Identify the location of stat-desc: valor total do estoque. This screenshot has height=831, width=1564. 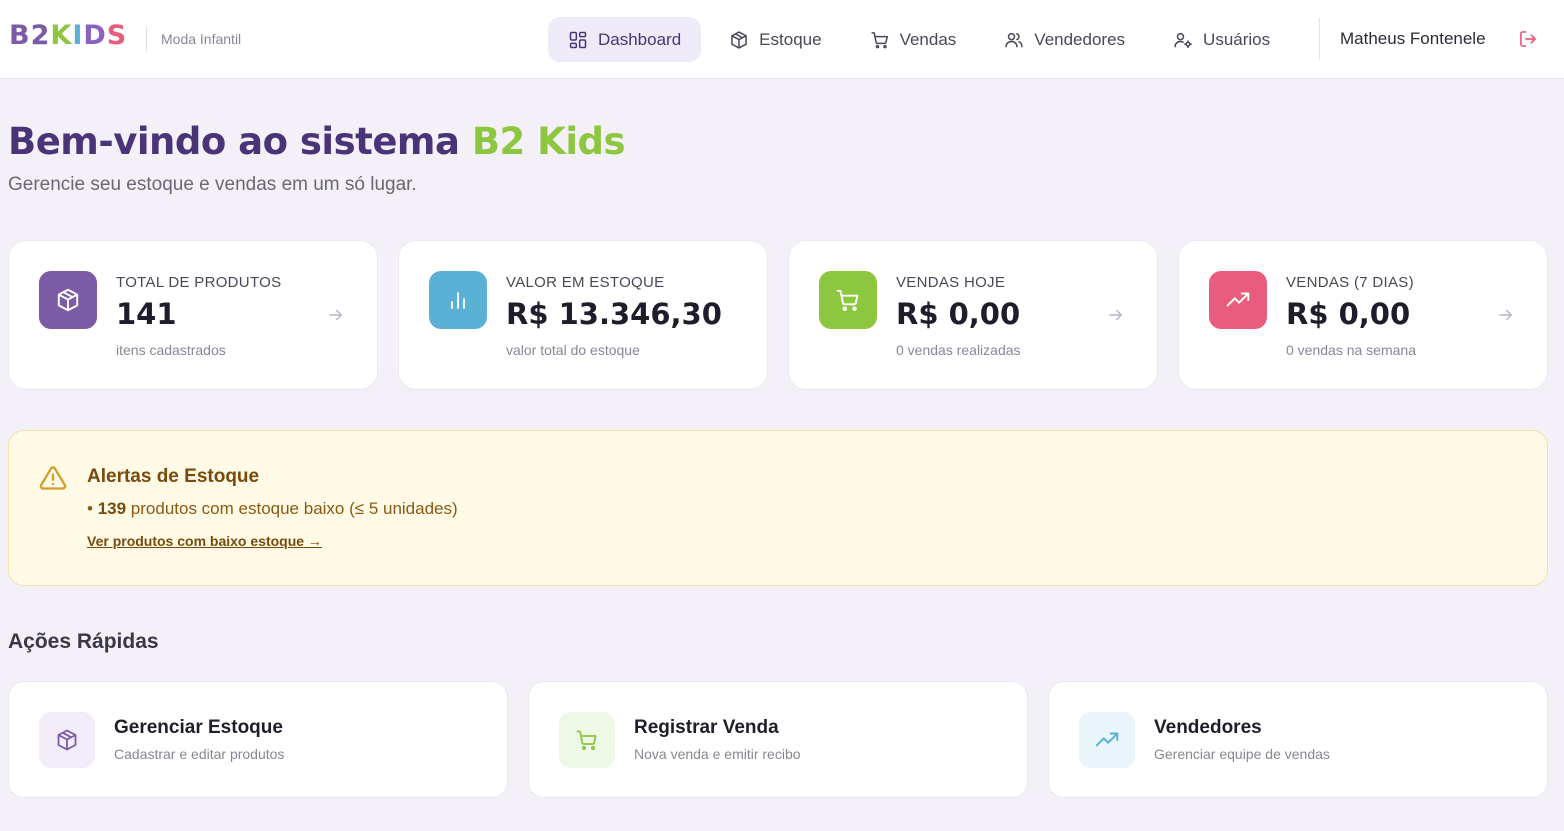
(573, 350).